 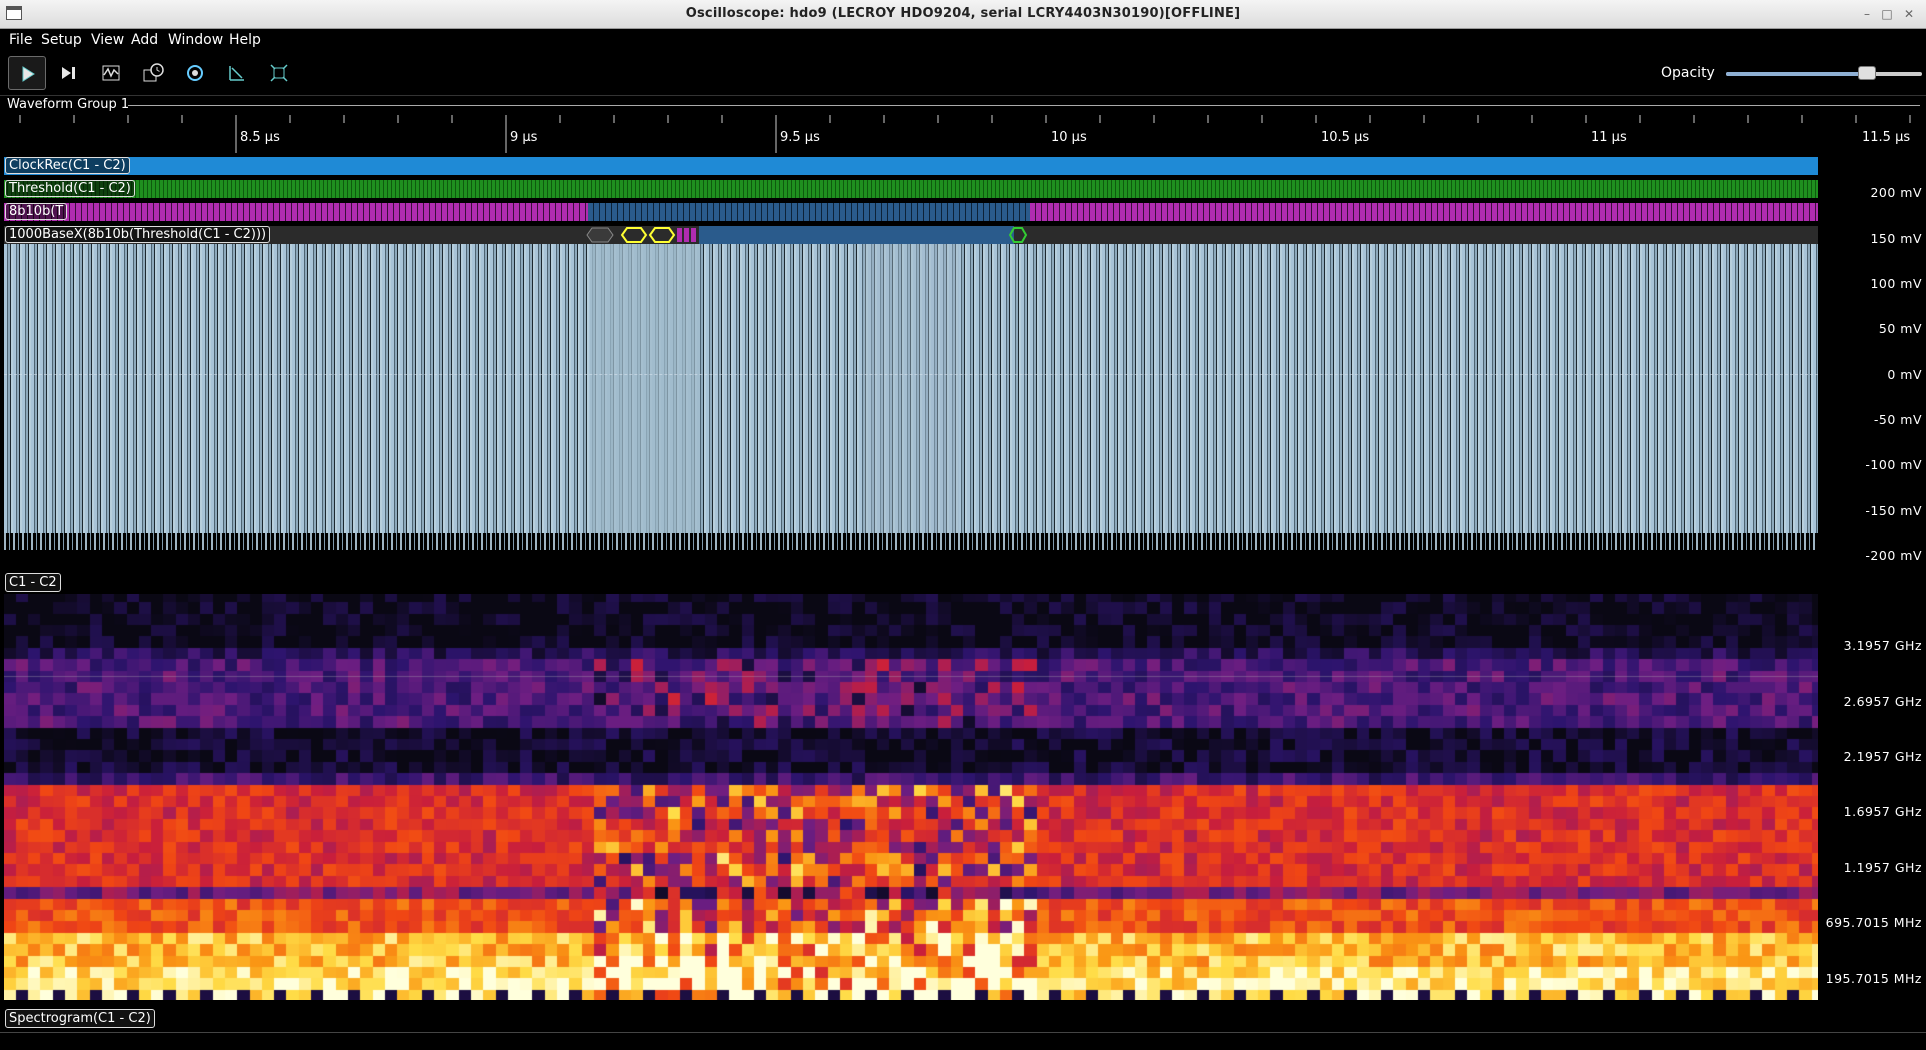 I want to click on sync-button, so click(x=195, y=73).